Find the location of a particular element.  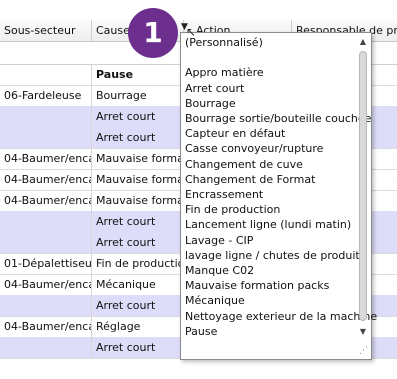

table-cell: Pause is located at coordinates (138, 74).